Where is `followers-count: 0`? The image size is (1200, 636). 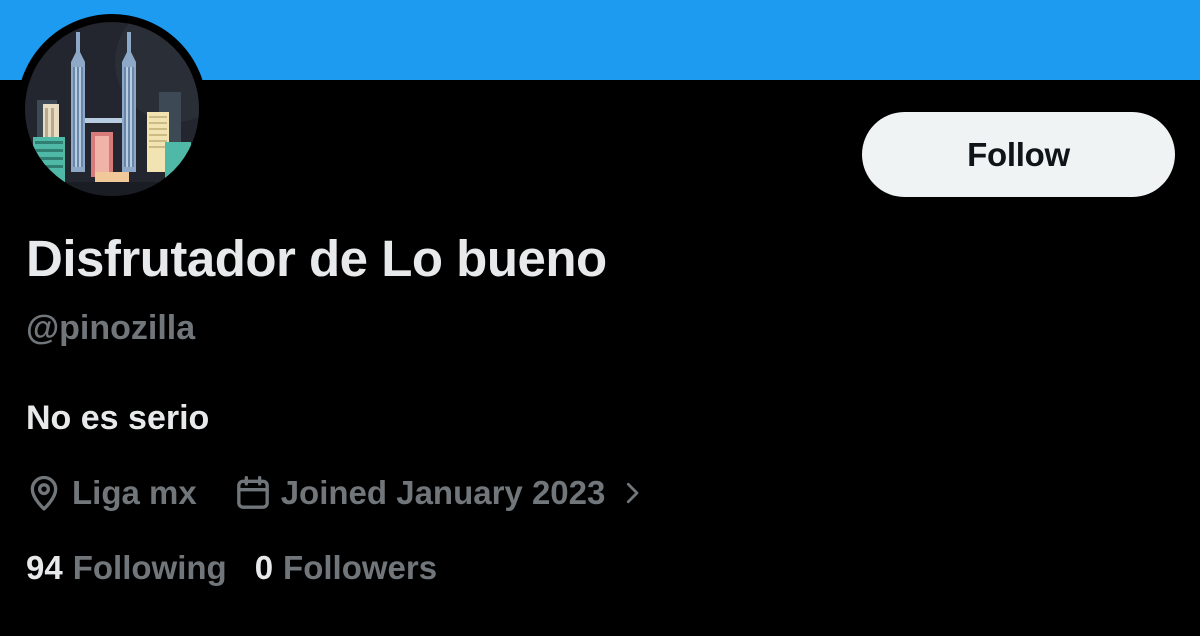 followers-count: 0 is located at coordinates (264, 567).